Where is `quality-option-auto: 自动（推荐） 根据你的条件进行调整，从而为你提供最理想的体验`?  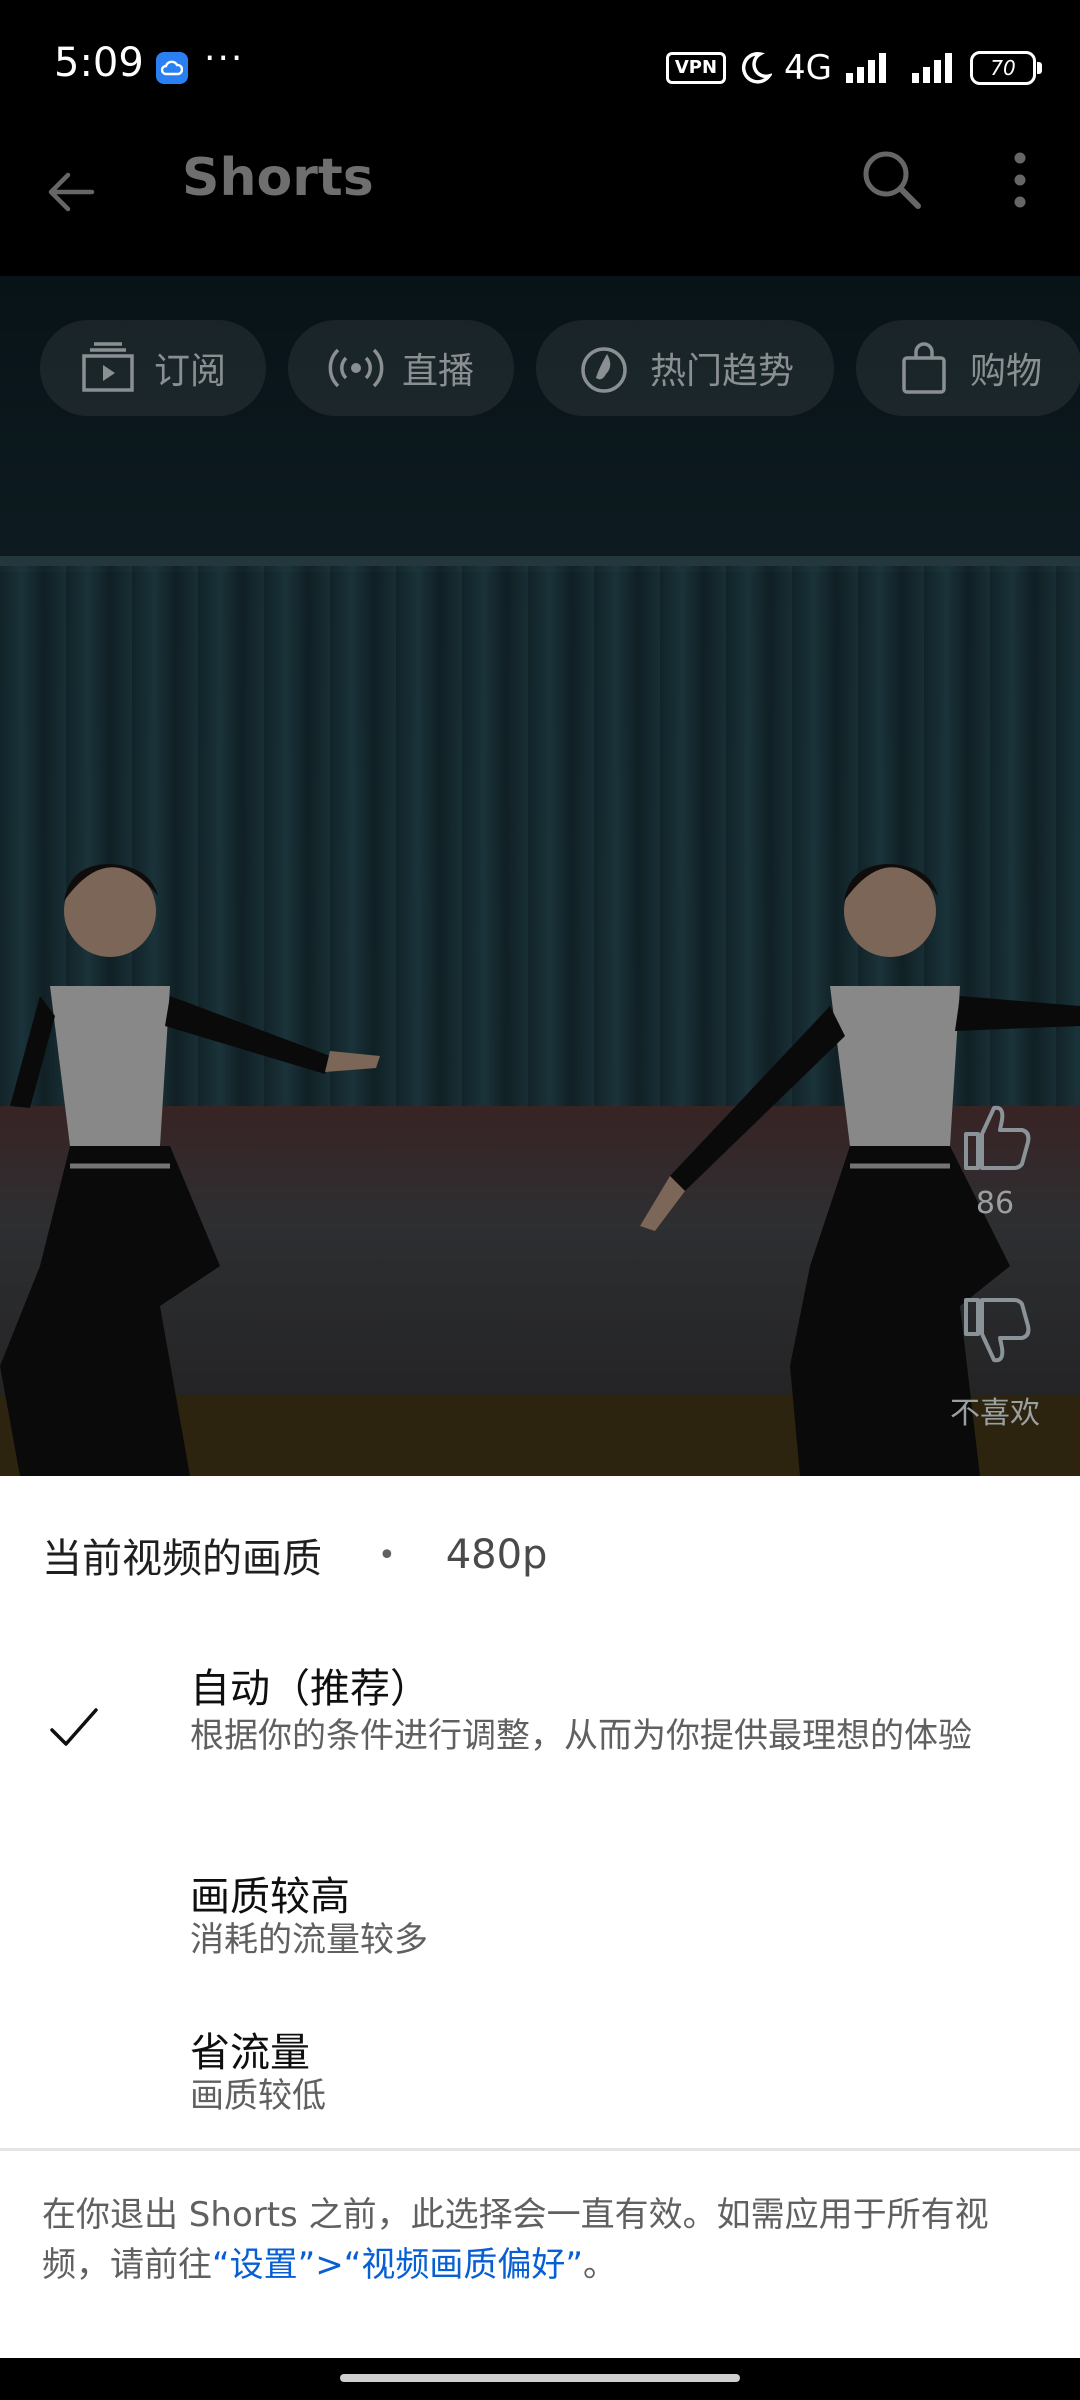 quality-option-auto: 自动（推荐） 根据你的条件进行调整，从而为你提供最理想的体验 is located at coordinates (540, 1631).